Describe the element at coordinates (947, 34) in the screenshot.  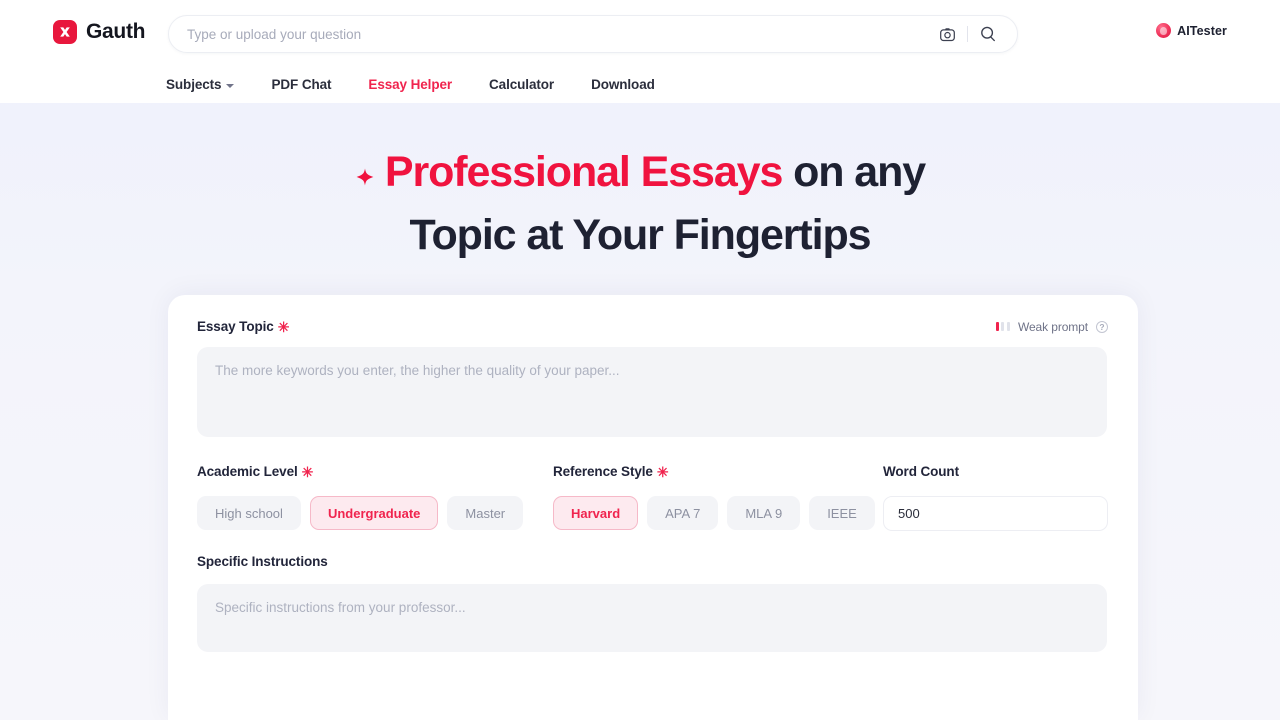
I see `camera-icon` at that location.